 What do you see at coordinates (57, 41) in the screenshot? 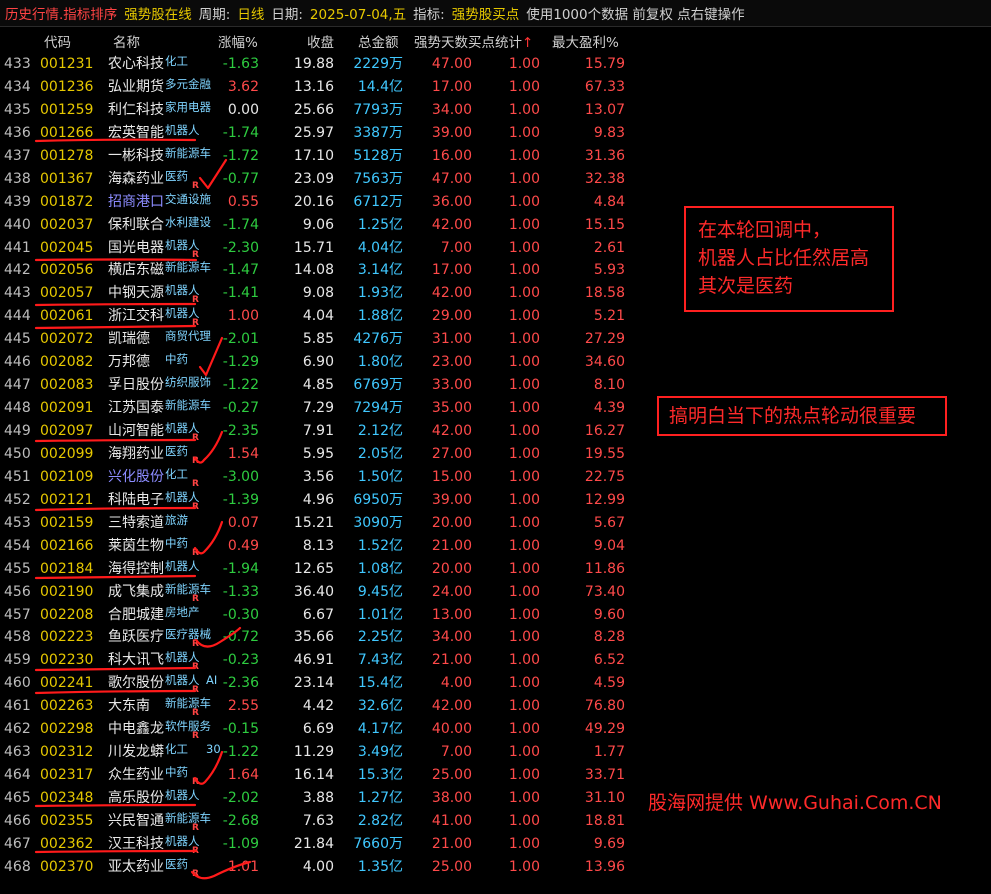
I see `column-code: 代码` at bounding box center [57, 41].